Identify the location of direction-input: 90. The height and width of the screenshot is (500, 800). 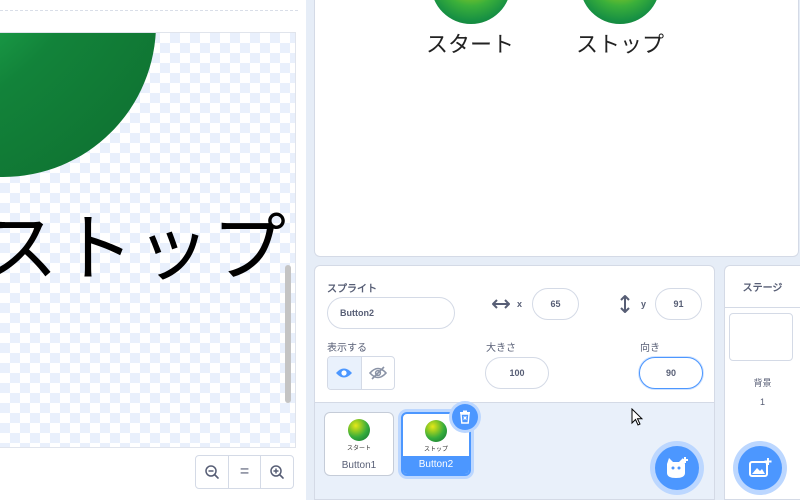
(671, 373).